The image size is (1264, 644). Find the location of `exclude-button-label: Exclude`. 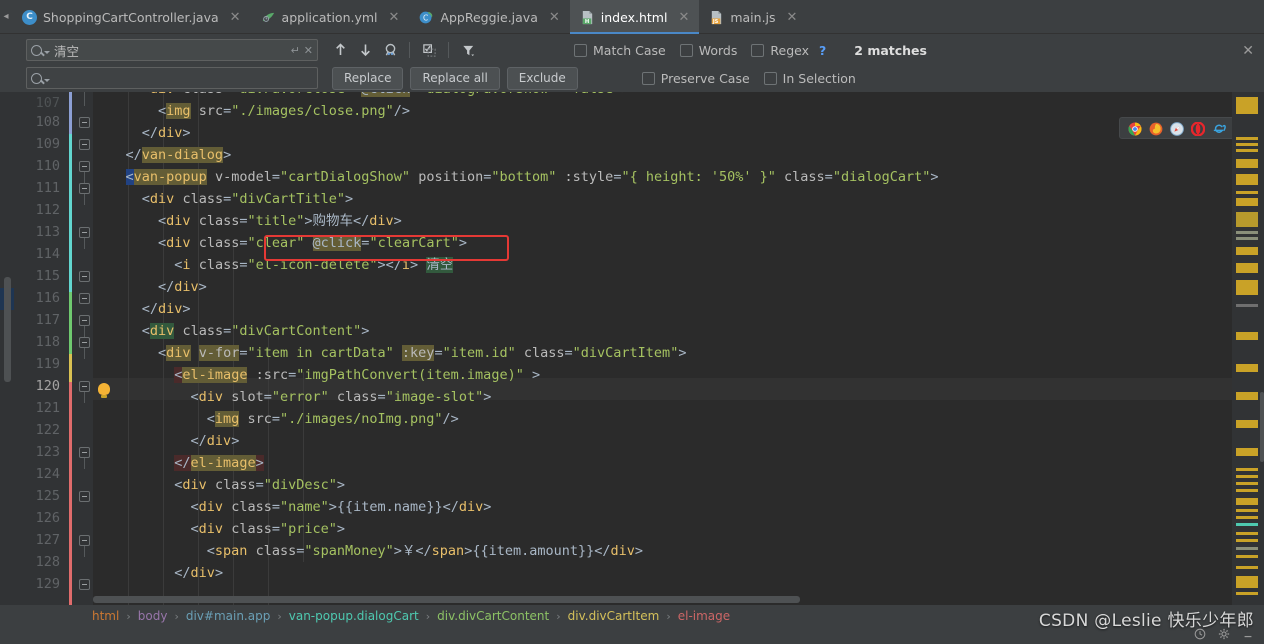

exclude-button-label: Exclude is located at coordinates (542, 78).